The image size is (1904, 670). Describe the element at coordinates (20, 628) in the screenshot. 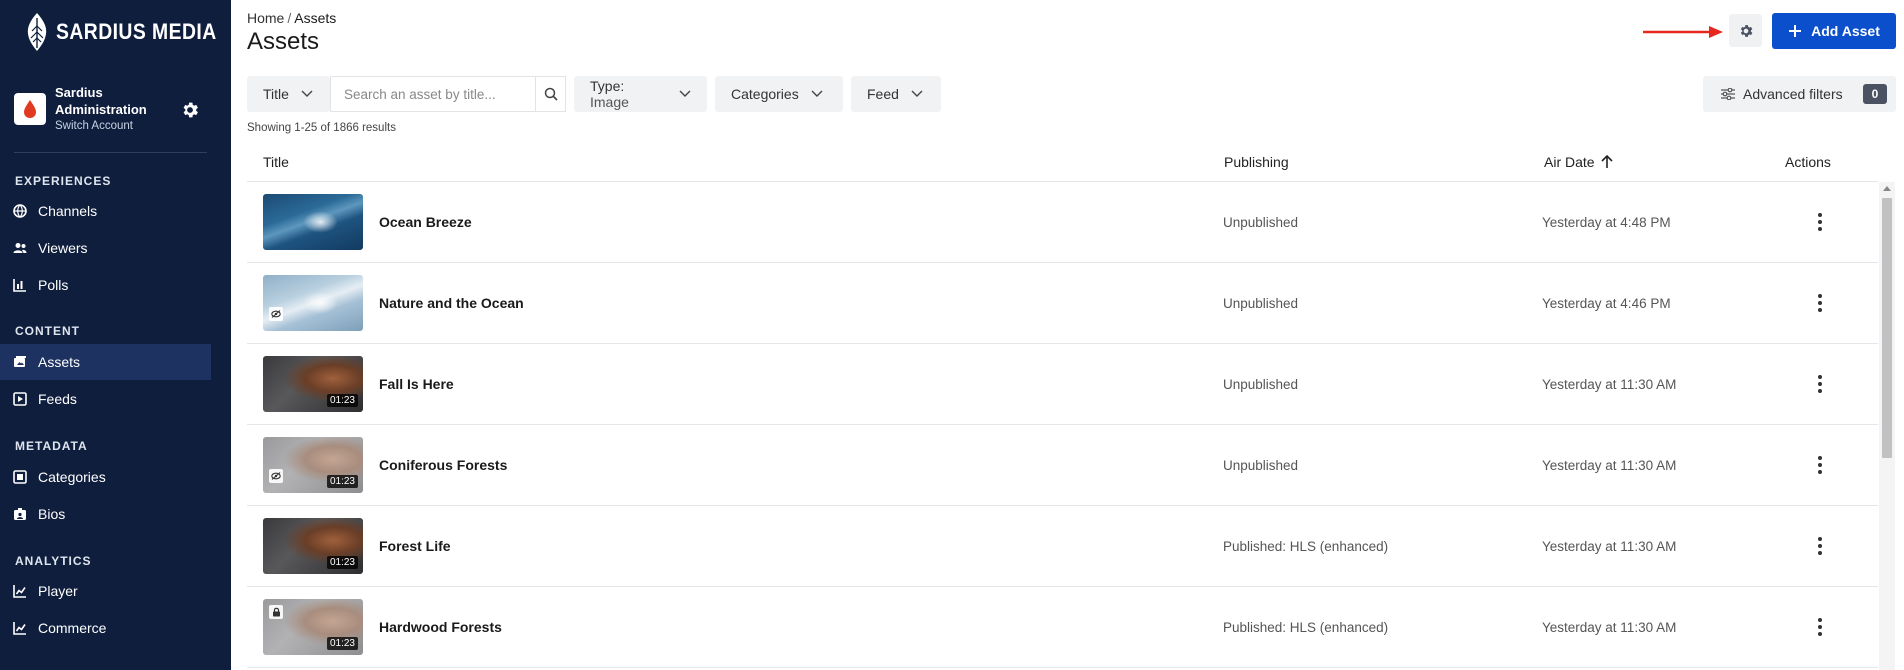

I see `commerce-chart-icon` at that location.